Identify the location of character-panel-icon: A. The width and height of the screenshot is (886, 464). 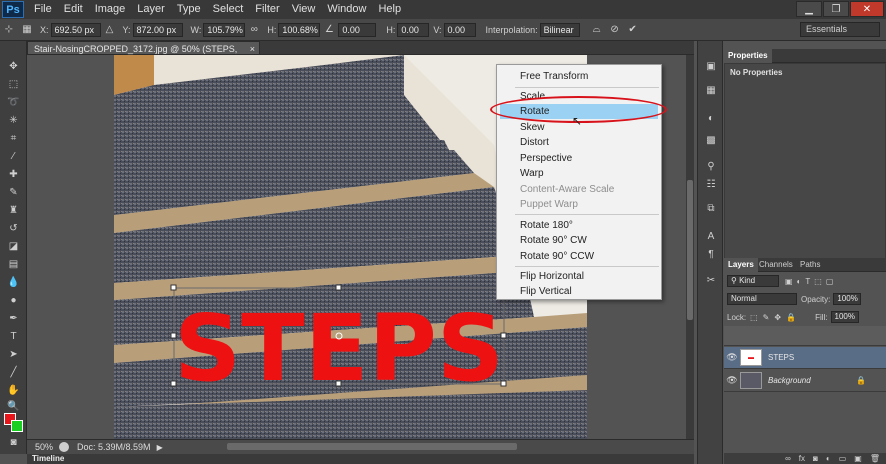
(711, 236).